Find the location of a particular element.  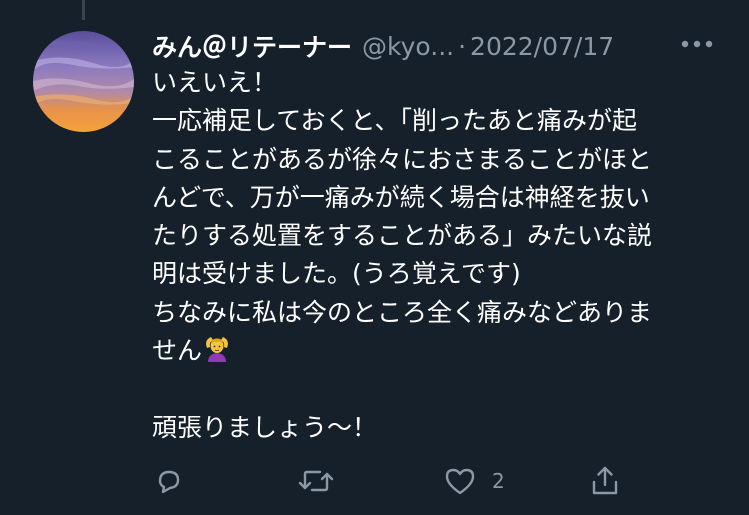

retweet-button is located at coordinates (316, 481).